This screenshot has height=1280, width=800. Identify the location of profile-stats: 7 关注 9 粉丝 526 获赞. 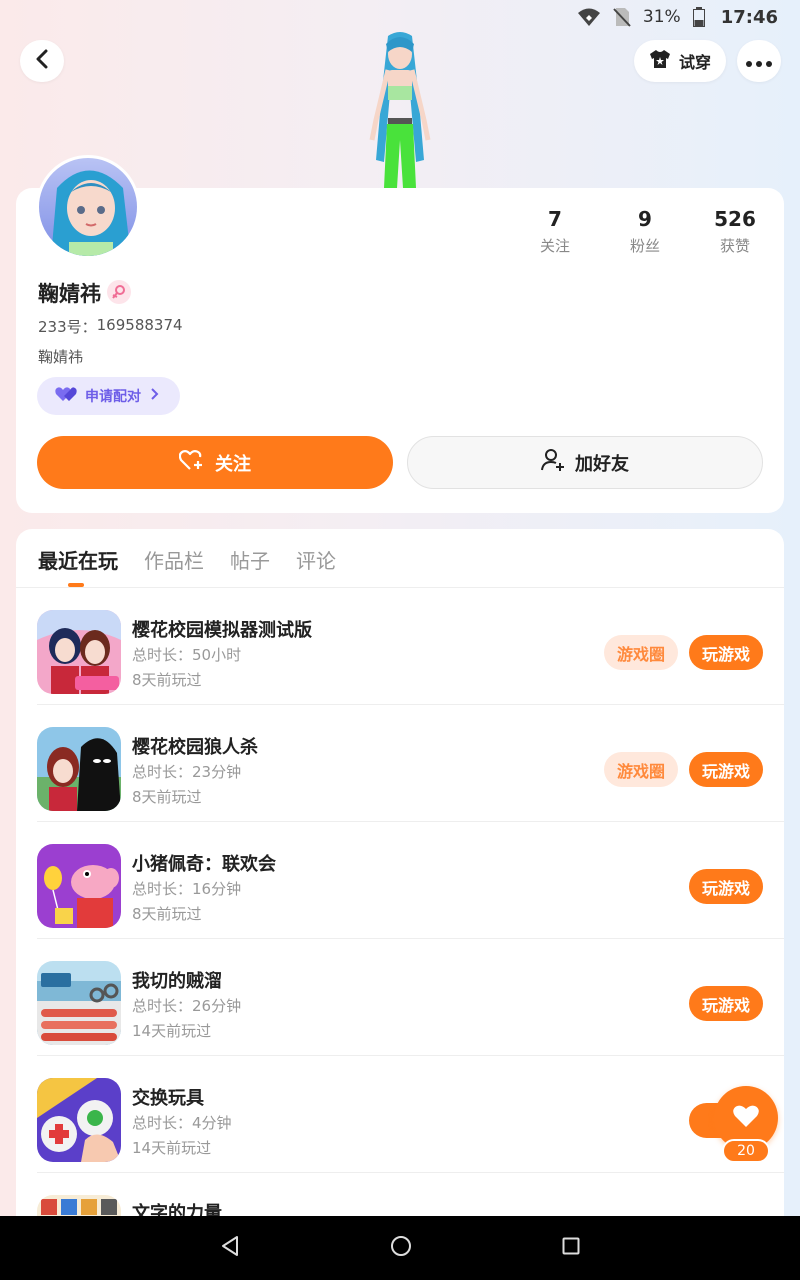
(645, 230).